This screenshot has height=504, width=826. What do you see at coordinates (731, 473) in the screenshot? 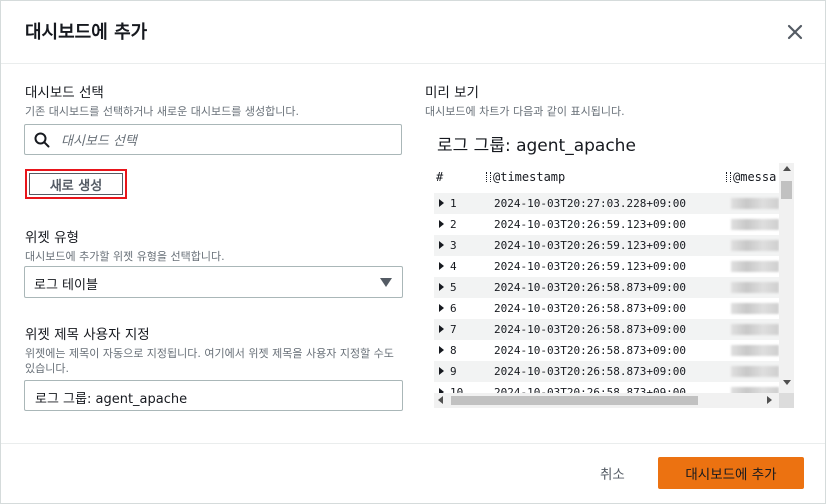
I see `add-to-dashboard-button: 대시보드에 추가` at bounding box center [731, 473].